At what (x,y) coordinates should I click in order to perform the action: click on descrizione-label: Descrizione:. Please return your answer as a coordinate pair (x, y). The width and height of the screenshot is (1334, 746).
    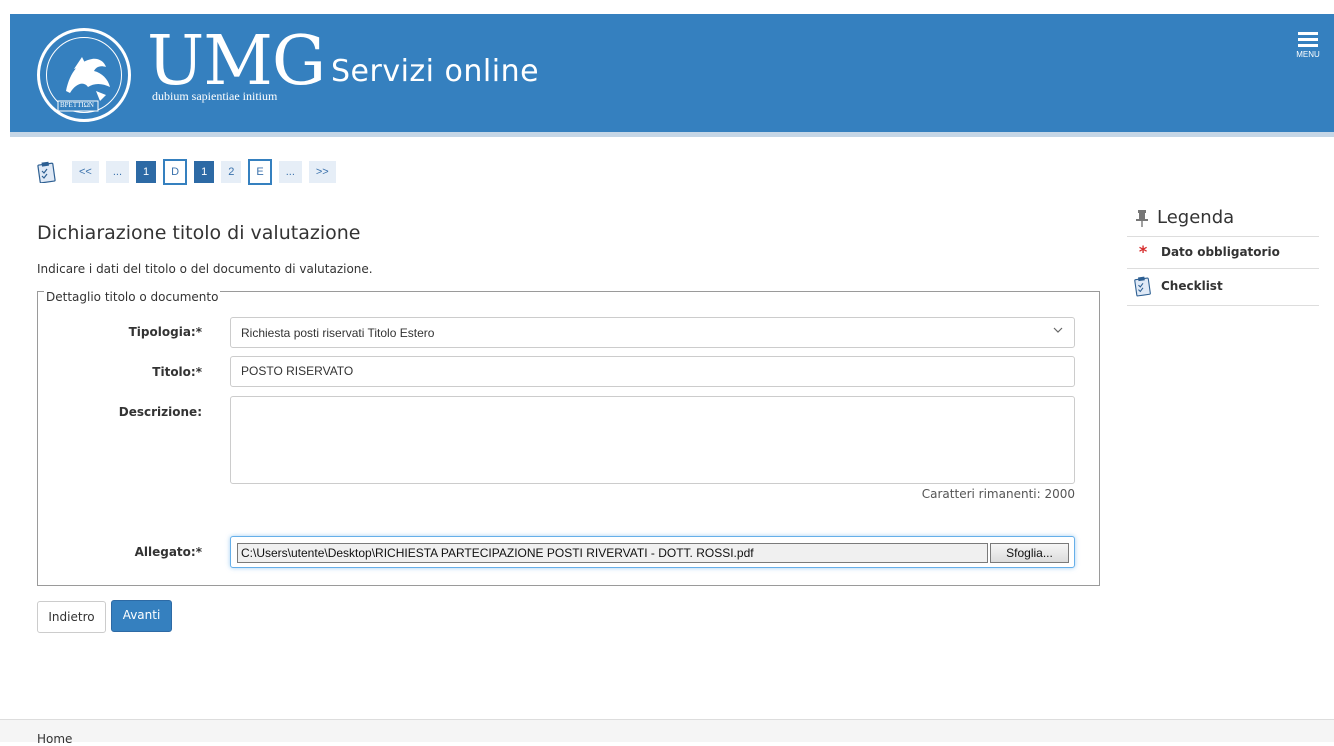
    Looking at the image, I should click on (160, 412).